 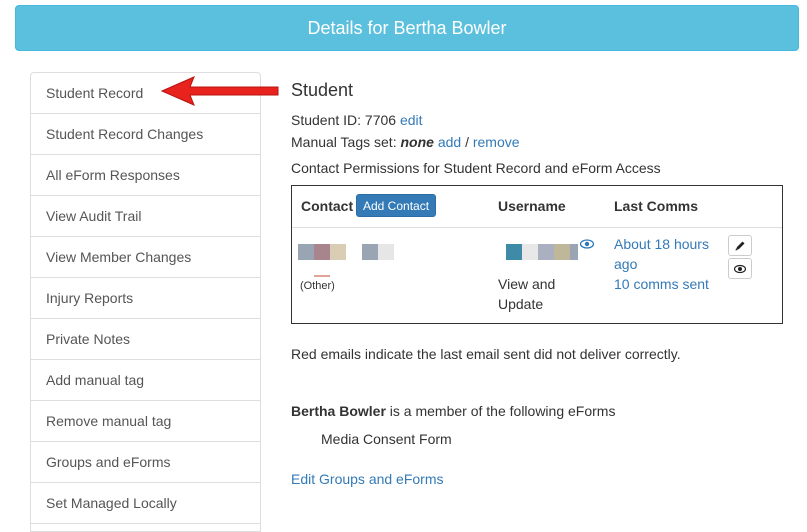 What do you see at coordinates (90, 298) in the screenshot?
I see `sidebar-item-label: Injury Reports` at bounding box center [90, 298].